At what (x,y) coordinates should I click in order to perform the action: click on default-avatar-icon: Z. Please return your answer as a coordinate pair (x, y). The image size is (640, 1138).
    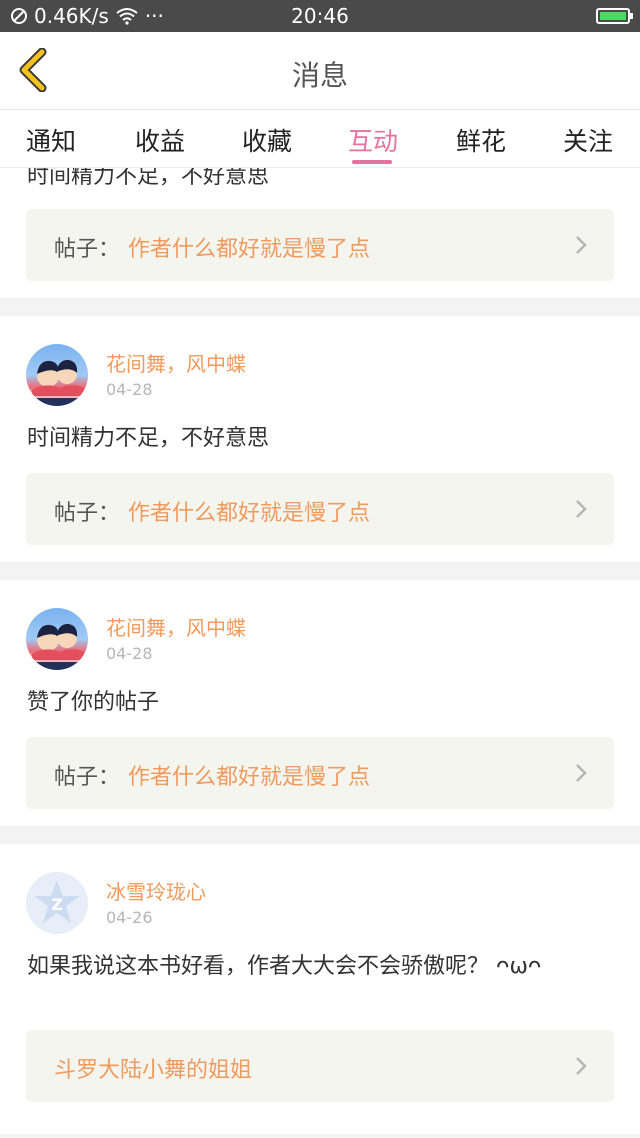
    Looking at the image, I should click on (57, 901).